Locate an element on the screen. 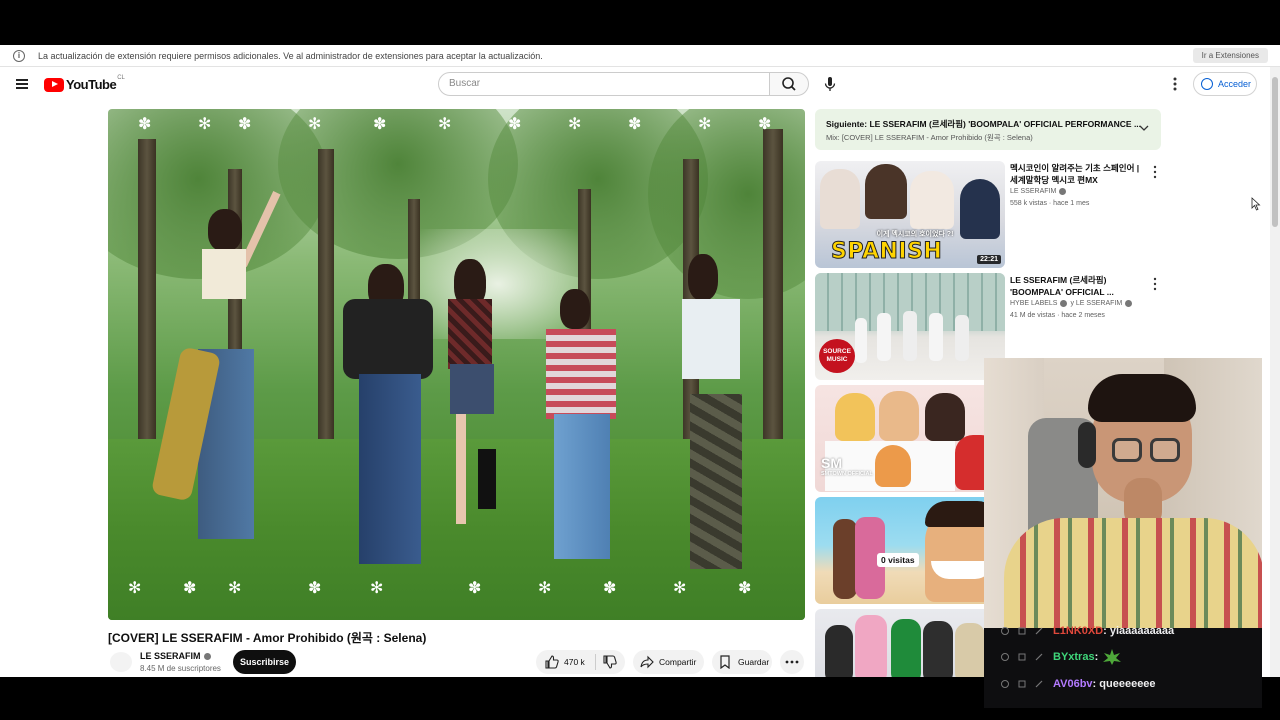  rec-channel-extra: y LE SSERAFIM is located at coordinates (1096, 303).